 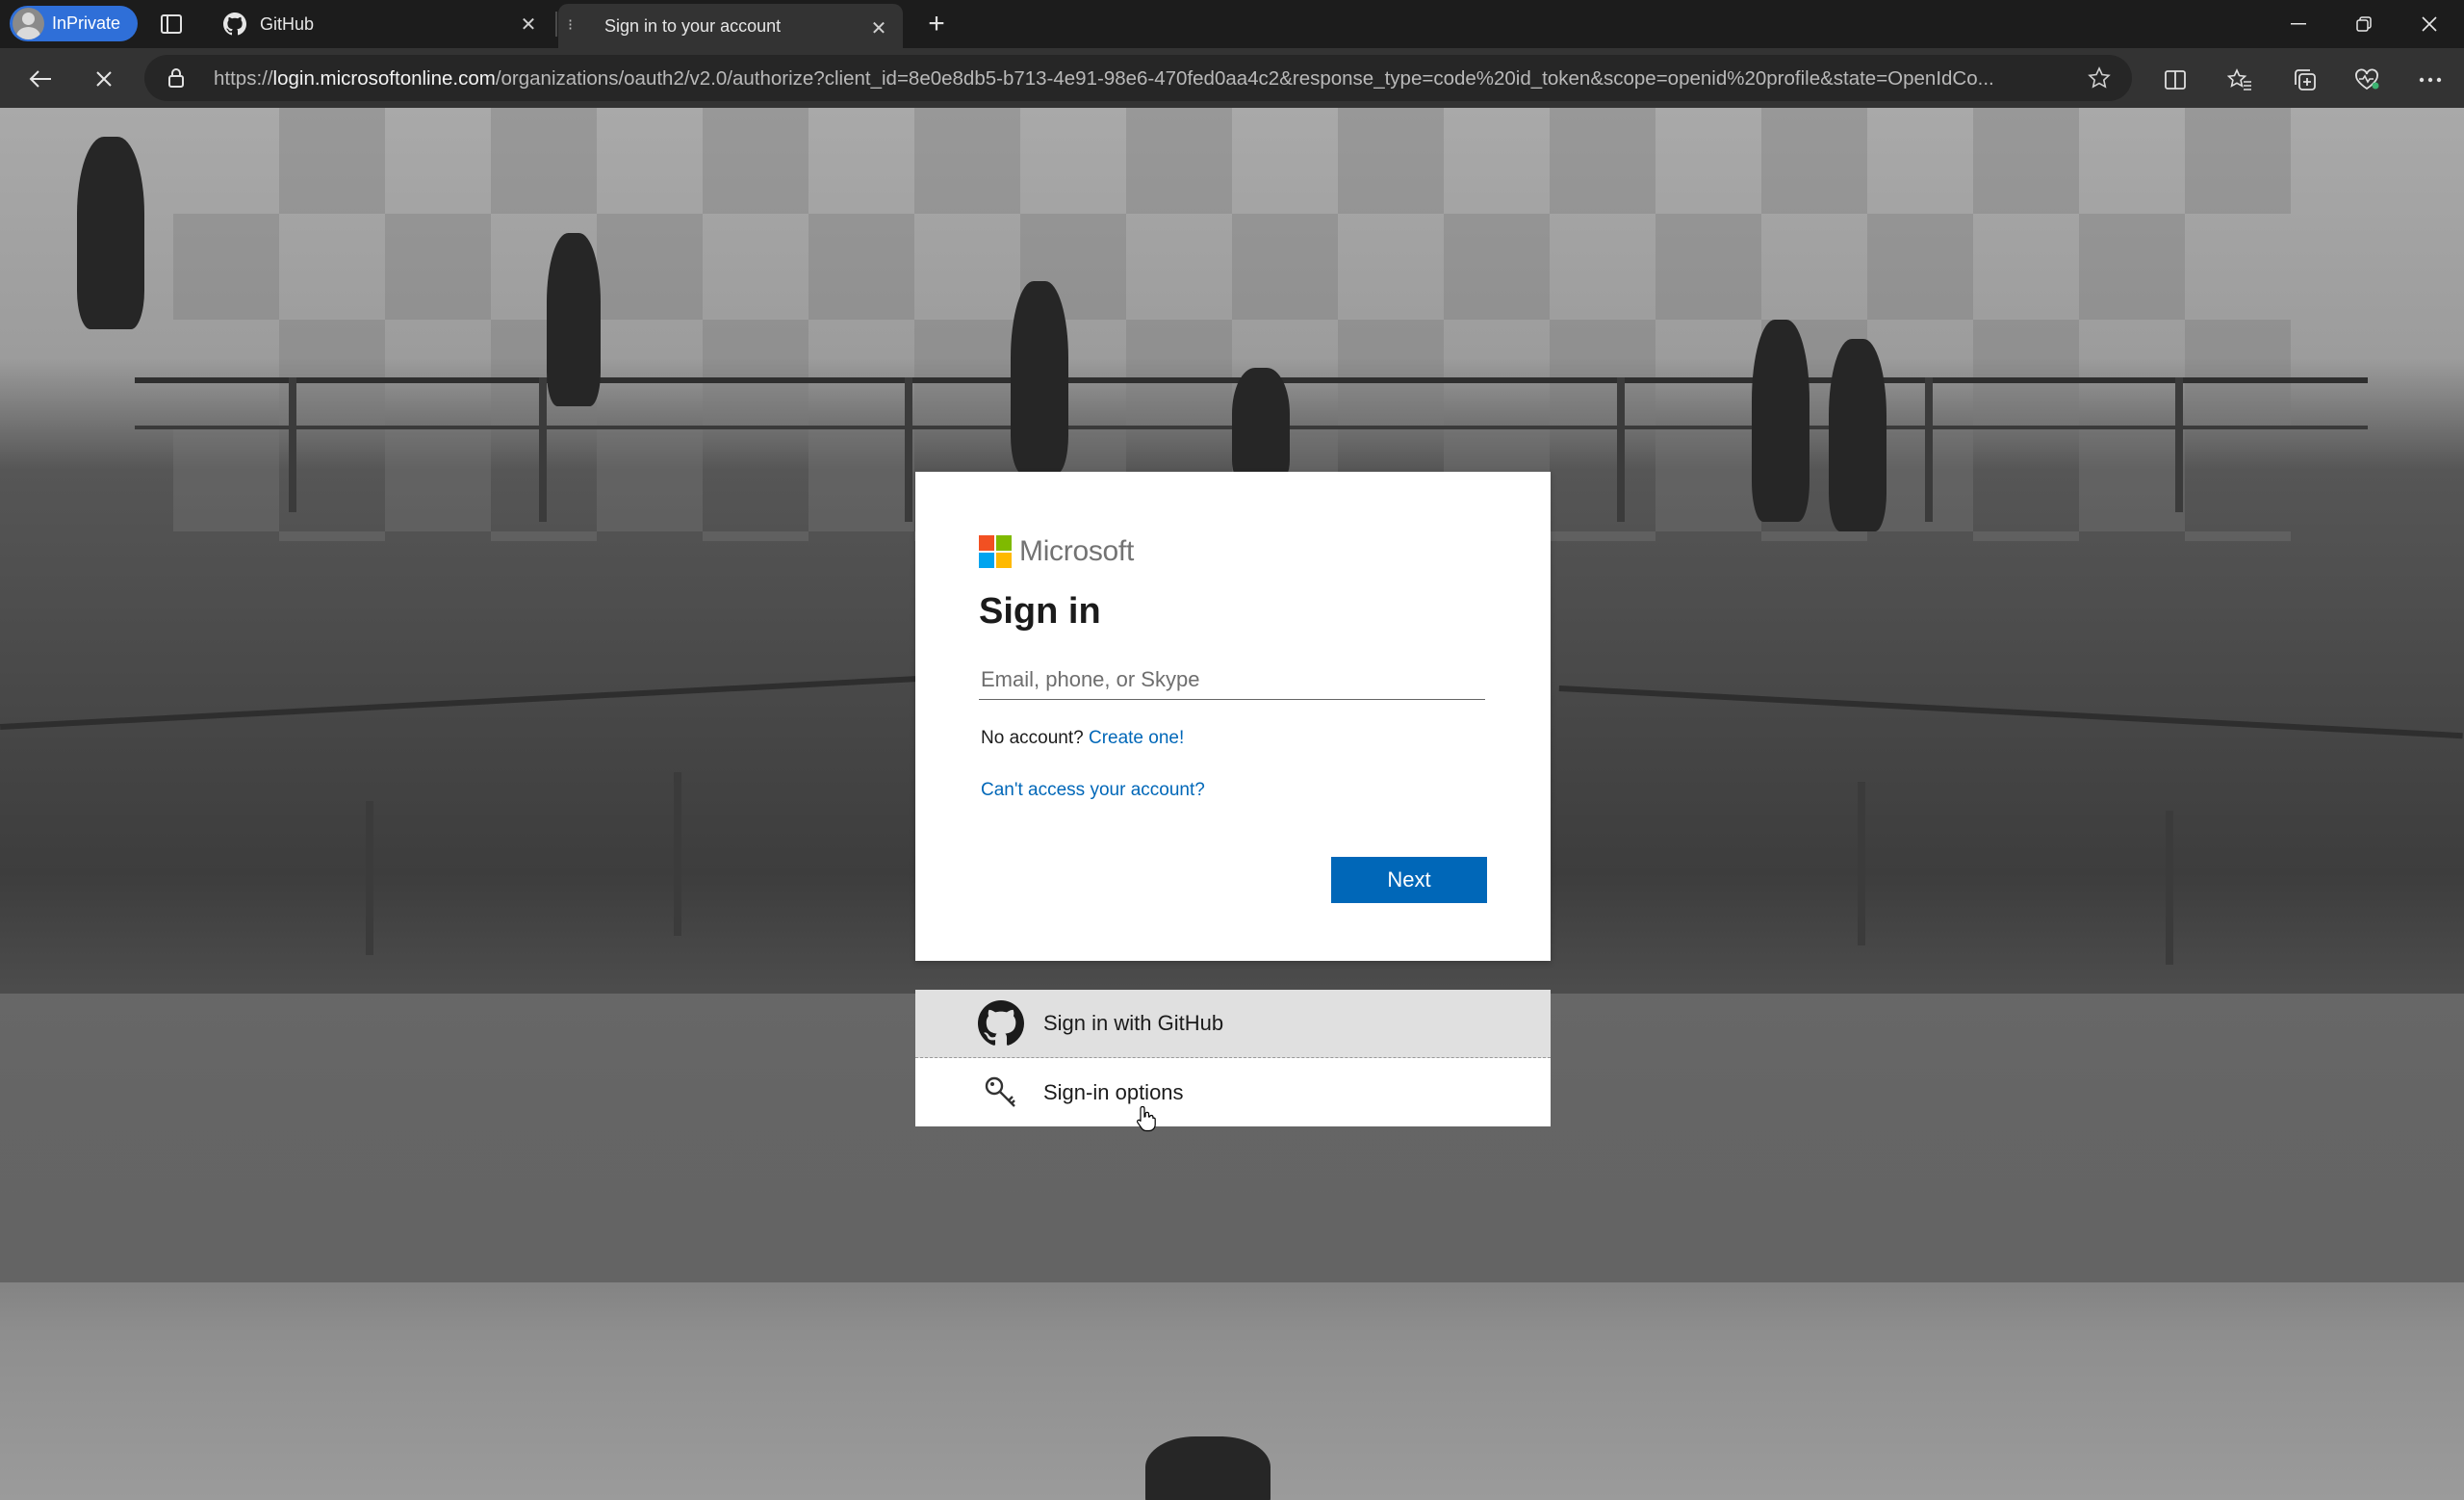 What do you see at coordinates (1076, 551) in the screenshot?
I see `brand-name: Microsoft` at bounding box center [1076, 551].